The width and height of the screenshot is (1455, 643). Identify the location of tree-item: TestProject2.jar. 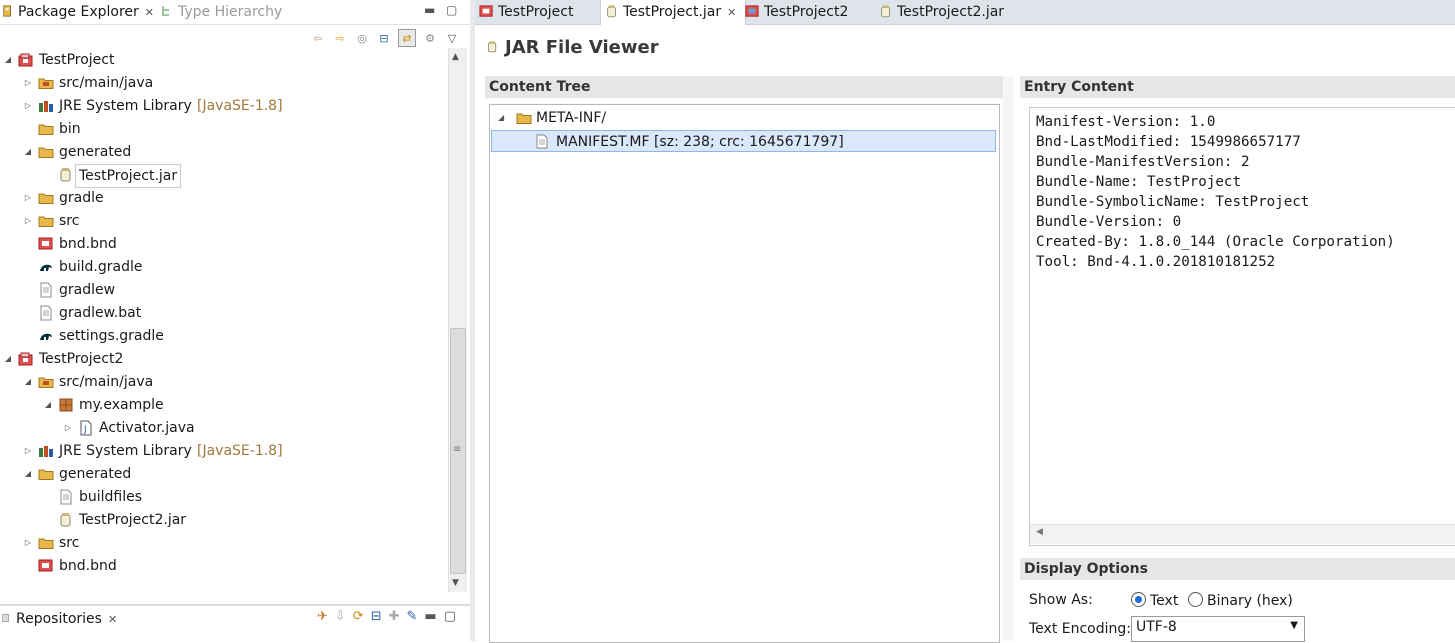
(224, 520).